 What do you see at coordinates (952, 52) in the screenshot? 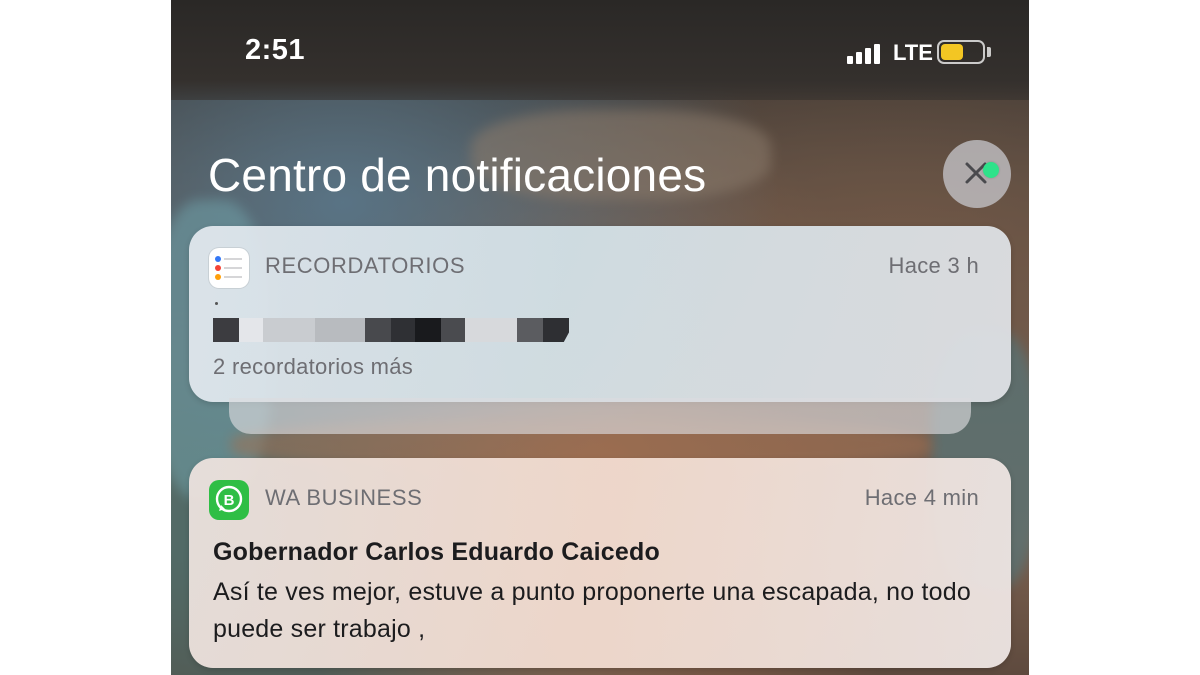
I see `battery-level` at bounding box center [952, 52].